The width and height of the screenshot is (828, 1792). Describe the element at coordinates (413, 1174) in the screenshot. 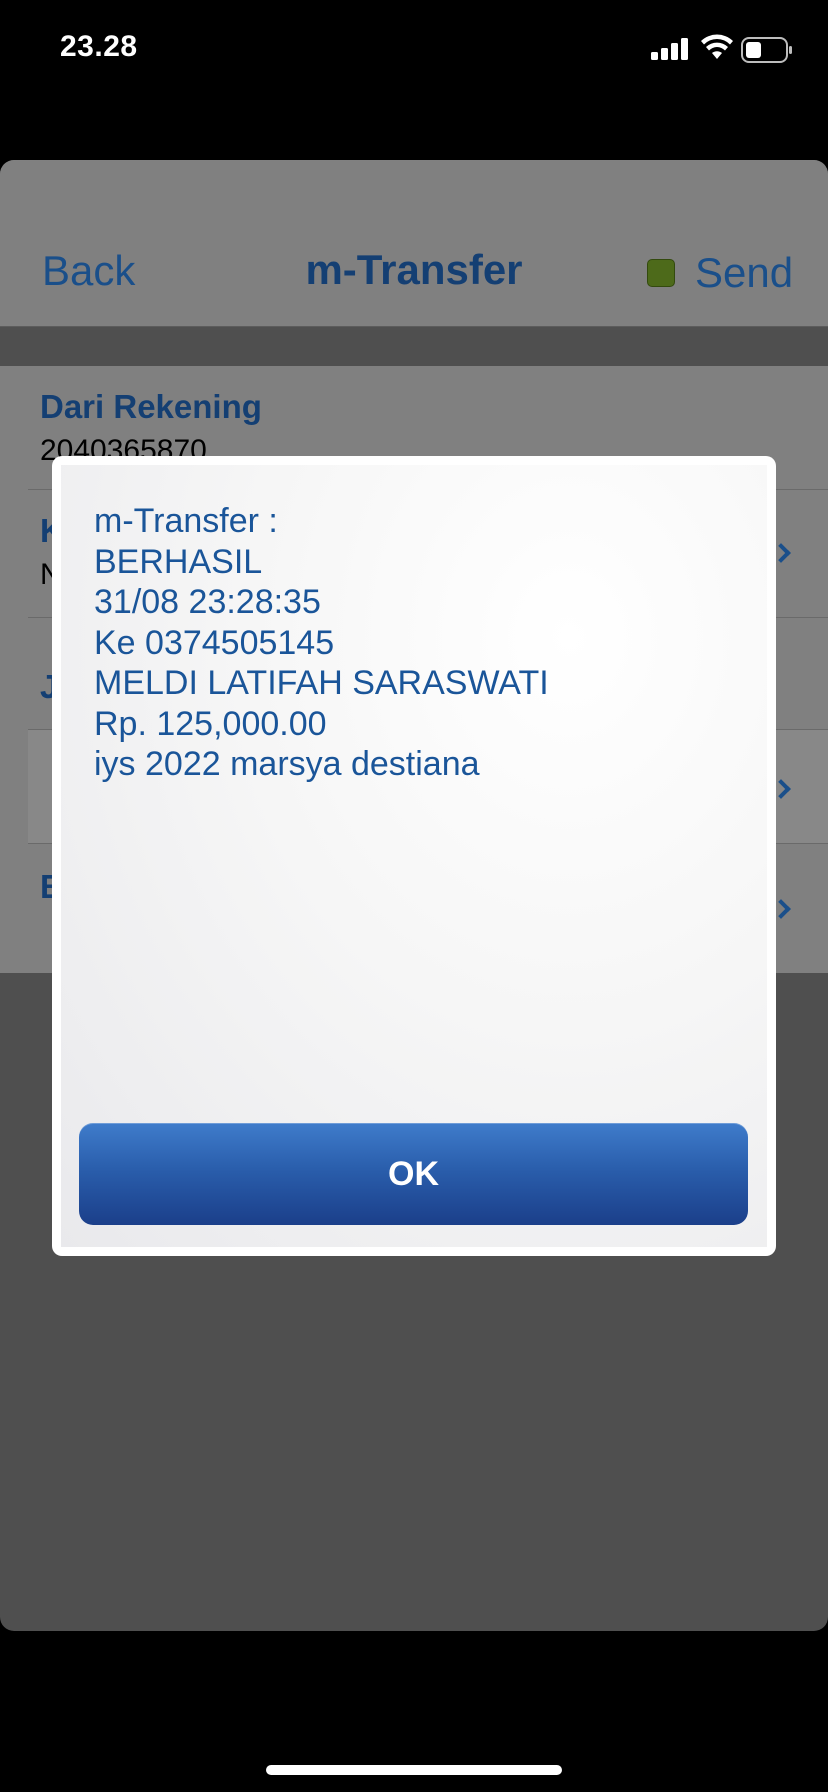

I see `ok-button: OK` at that location.